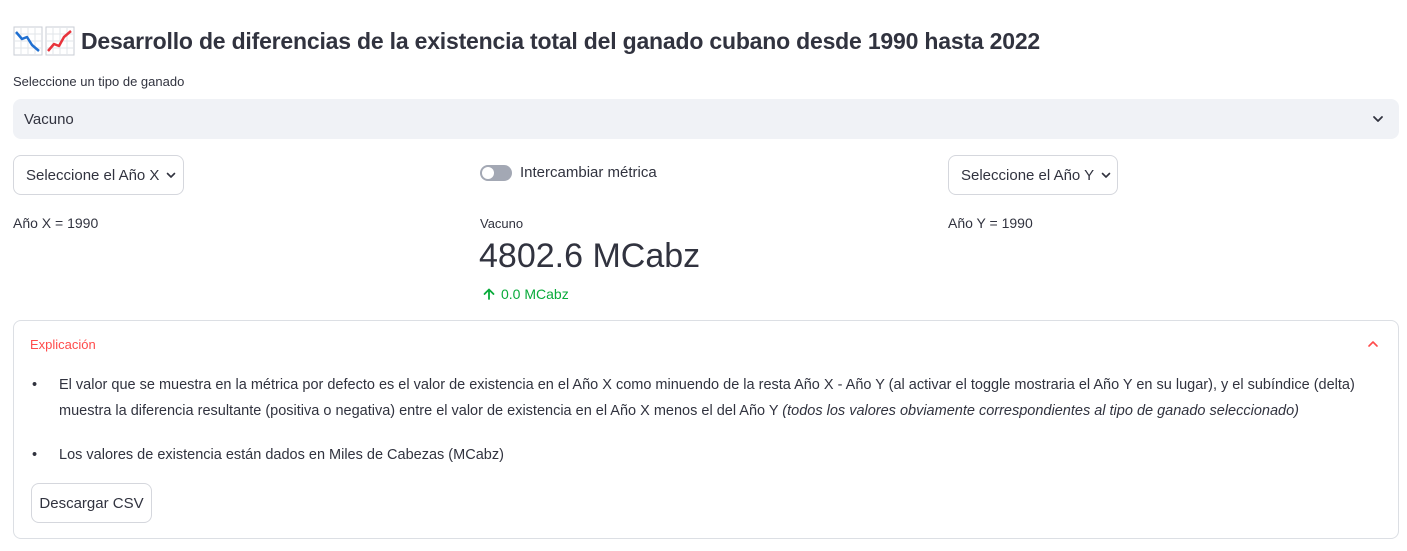 The width and height of the screenshot is (1407, 551). I want to click on toggle-track, so click(496, 172).